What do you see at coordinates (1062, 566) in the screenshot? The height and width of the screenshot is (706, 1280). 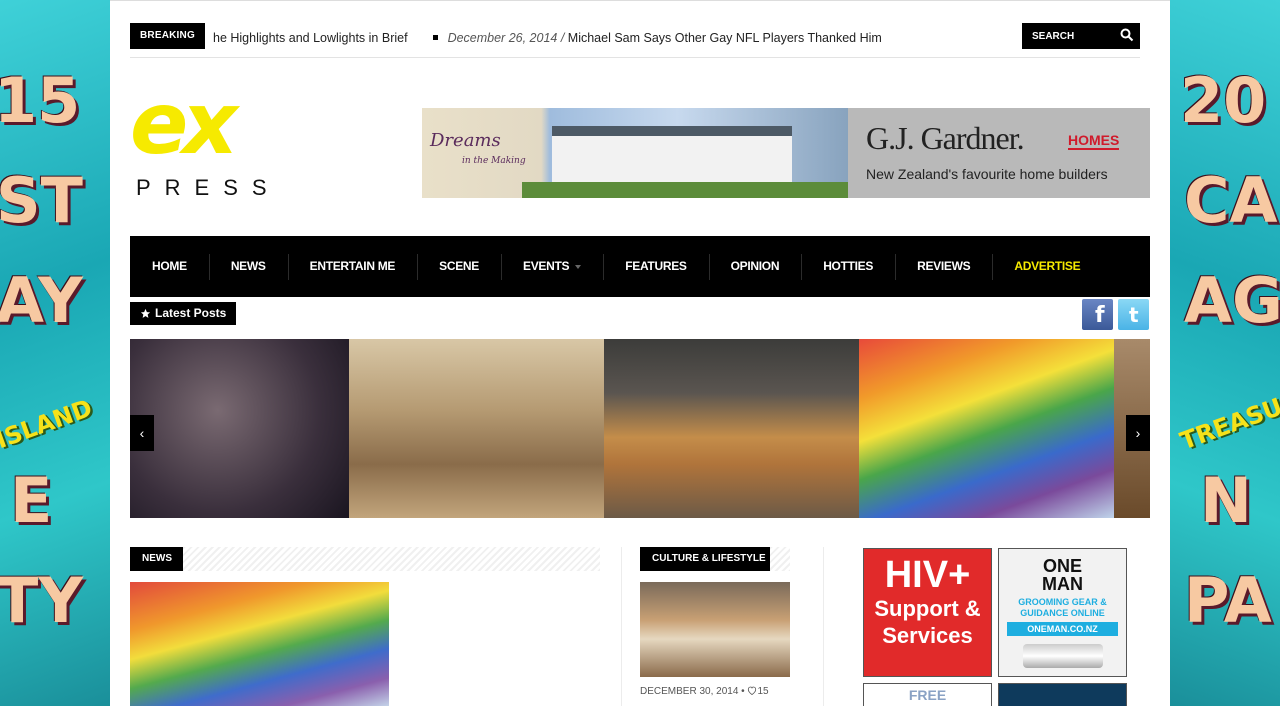 I see `oneman-brand-line1: ONE` at bounding box center [1062, 566].